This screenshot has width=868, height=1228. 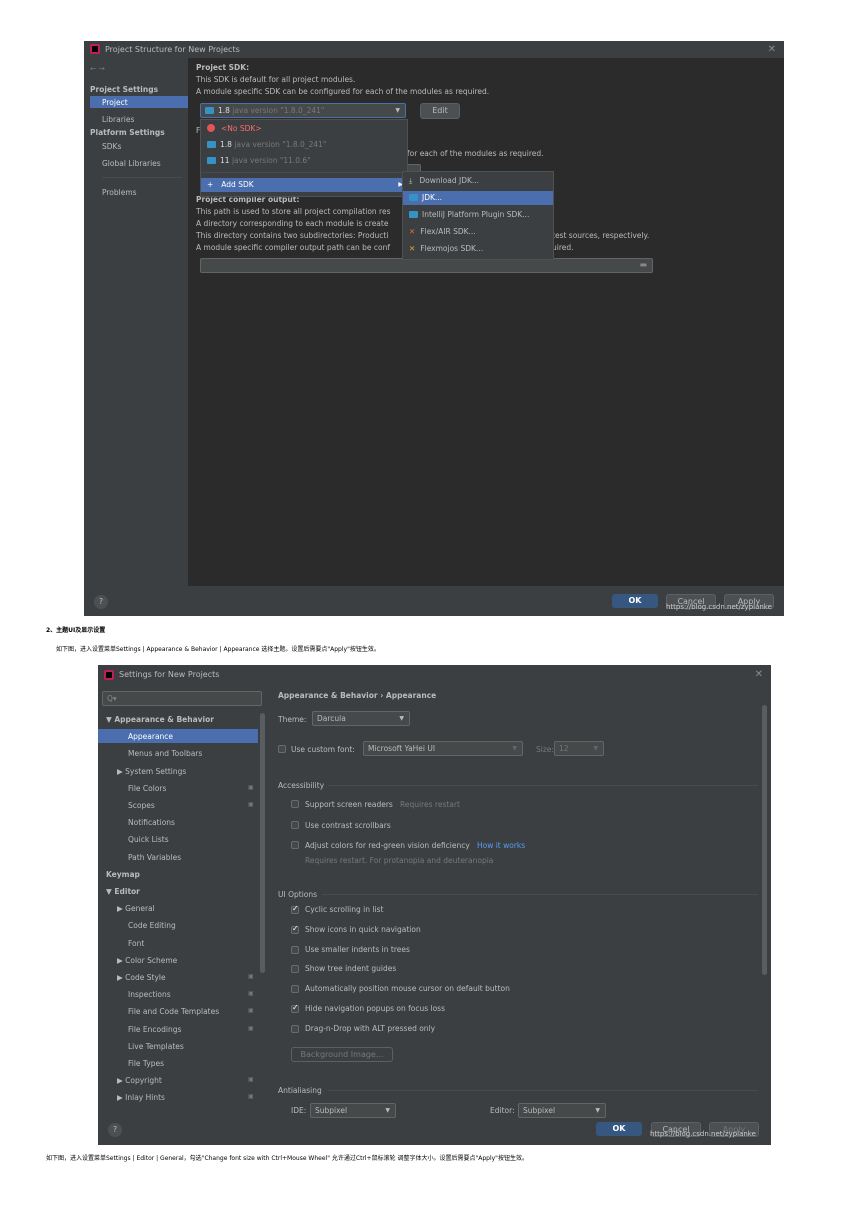 I want to click on tree-item-label: Notifications, so click(x=151, y=823).